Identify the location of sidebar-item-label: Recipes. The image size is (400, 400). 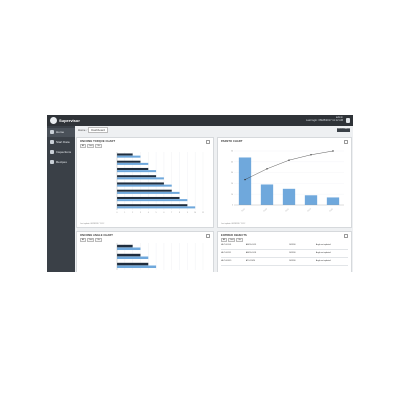
(61, 162).